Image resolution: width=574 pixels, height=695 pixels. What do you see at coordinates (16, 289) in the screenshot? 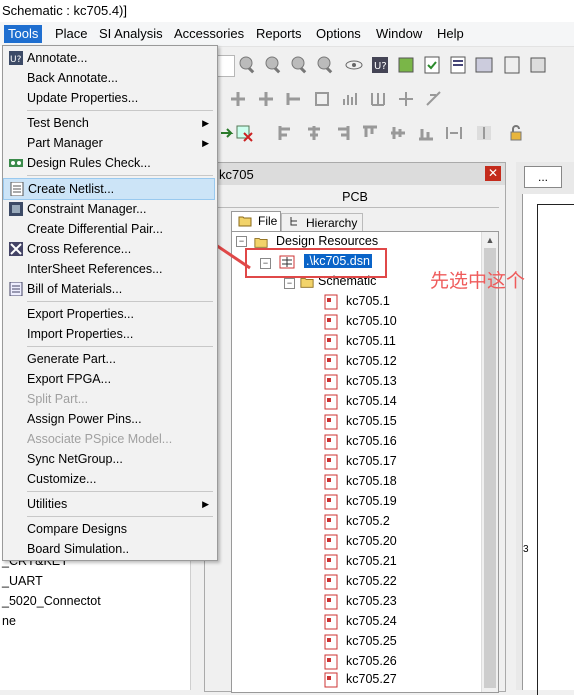
I see `bom-icon` at bounding box center [16, 289].